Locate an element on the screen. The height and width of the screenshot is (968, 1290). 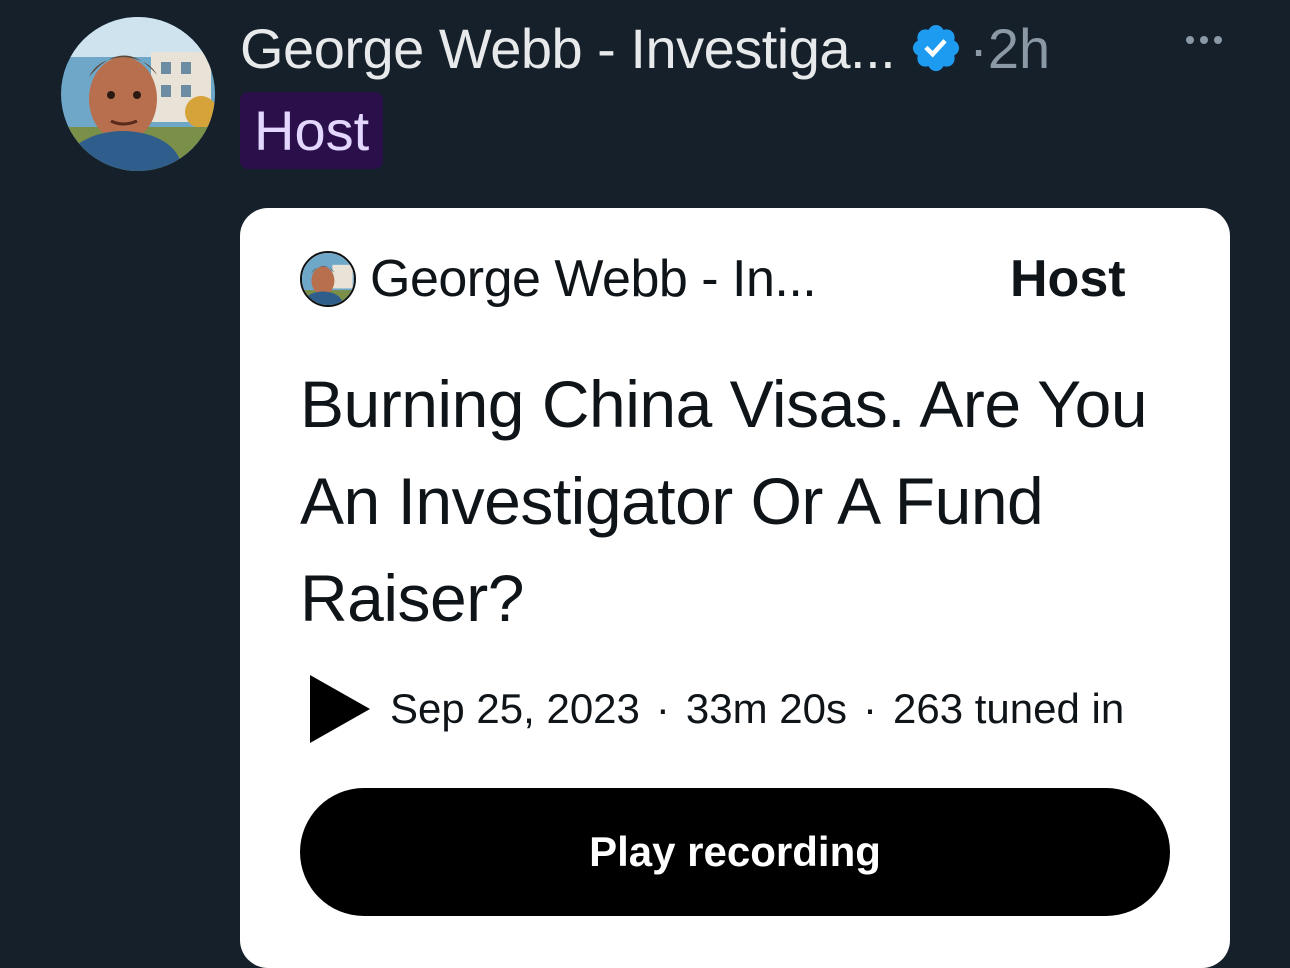
space-duration: 33m 20s is located at coordinates (766, 708).